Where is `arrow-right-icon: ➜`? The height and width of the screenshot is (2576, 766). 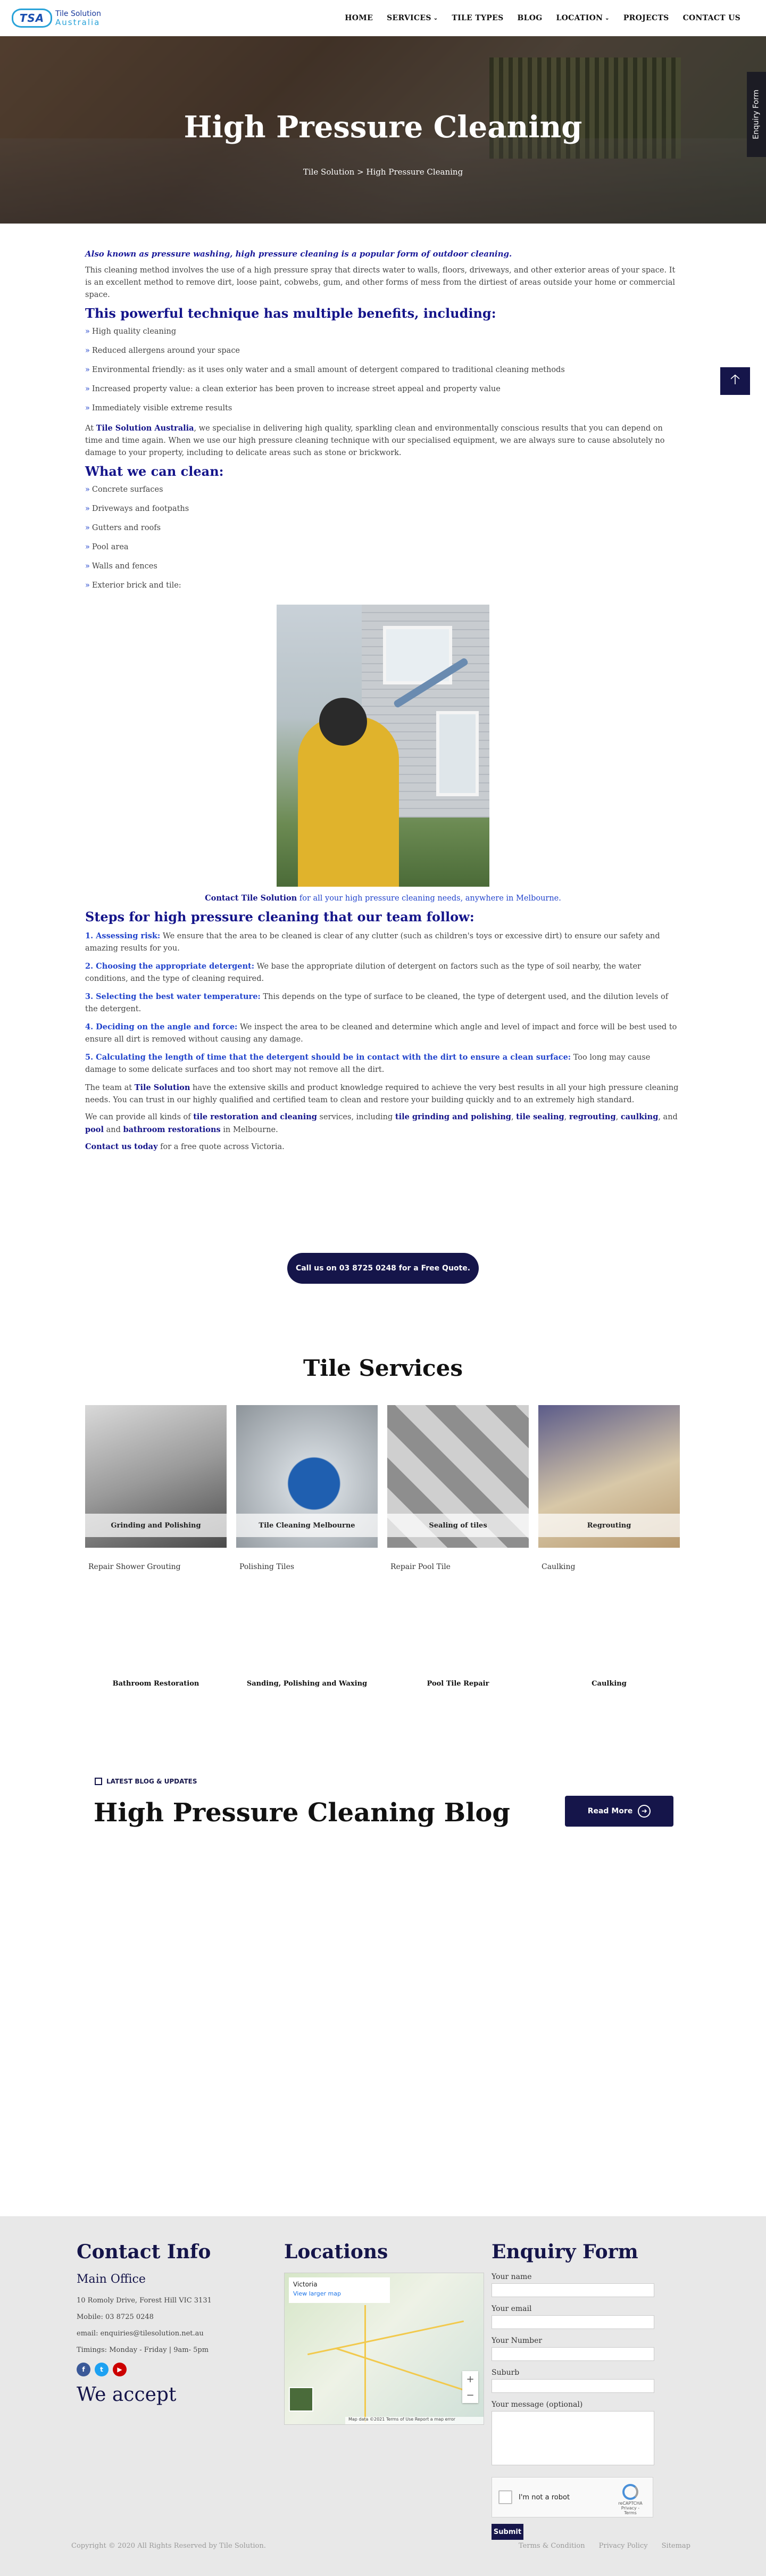
arrow-right-icon: ➜ is located at coordinates (644, 1811).